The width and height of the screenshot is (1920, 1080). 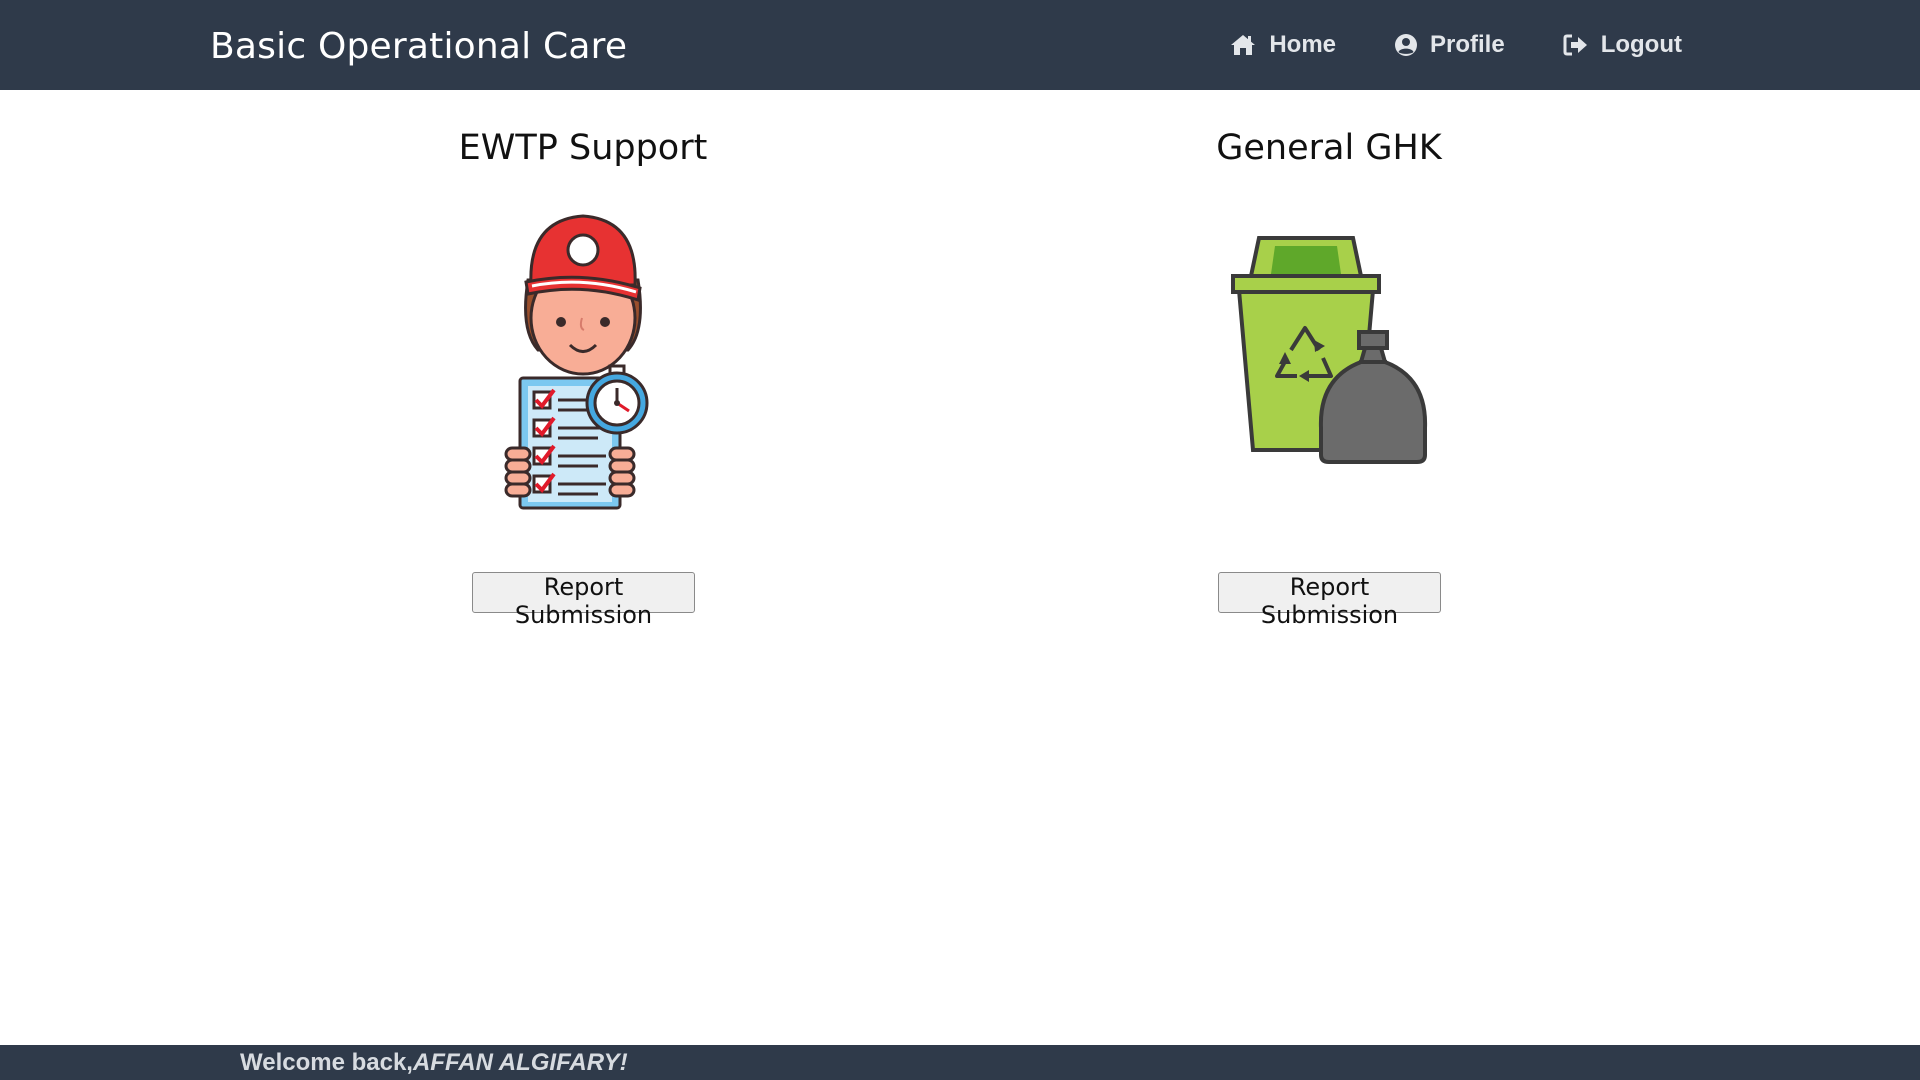 What do you see at coordinates (1641, 44) in the screenshot?
I see `nav-logout-label: Logout` at bounding box center [1641, 44].